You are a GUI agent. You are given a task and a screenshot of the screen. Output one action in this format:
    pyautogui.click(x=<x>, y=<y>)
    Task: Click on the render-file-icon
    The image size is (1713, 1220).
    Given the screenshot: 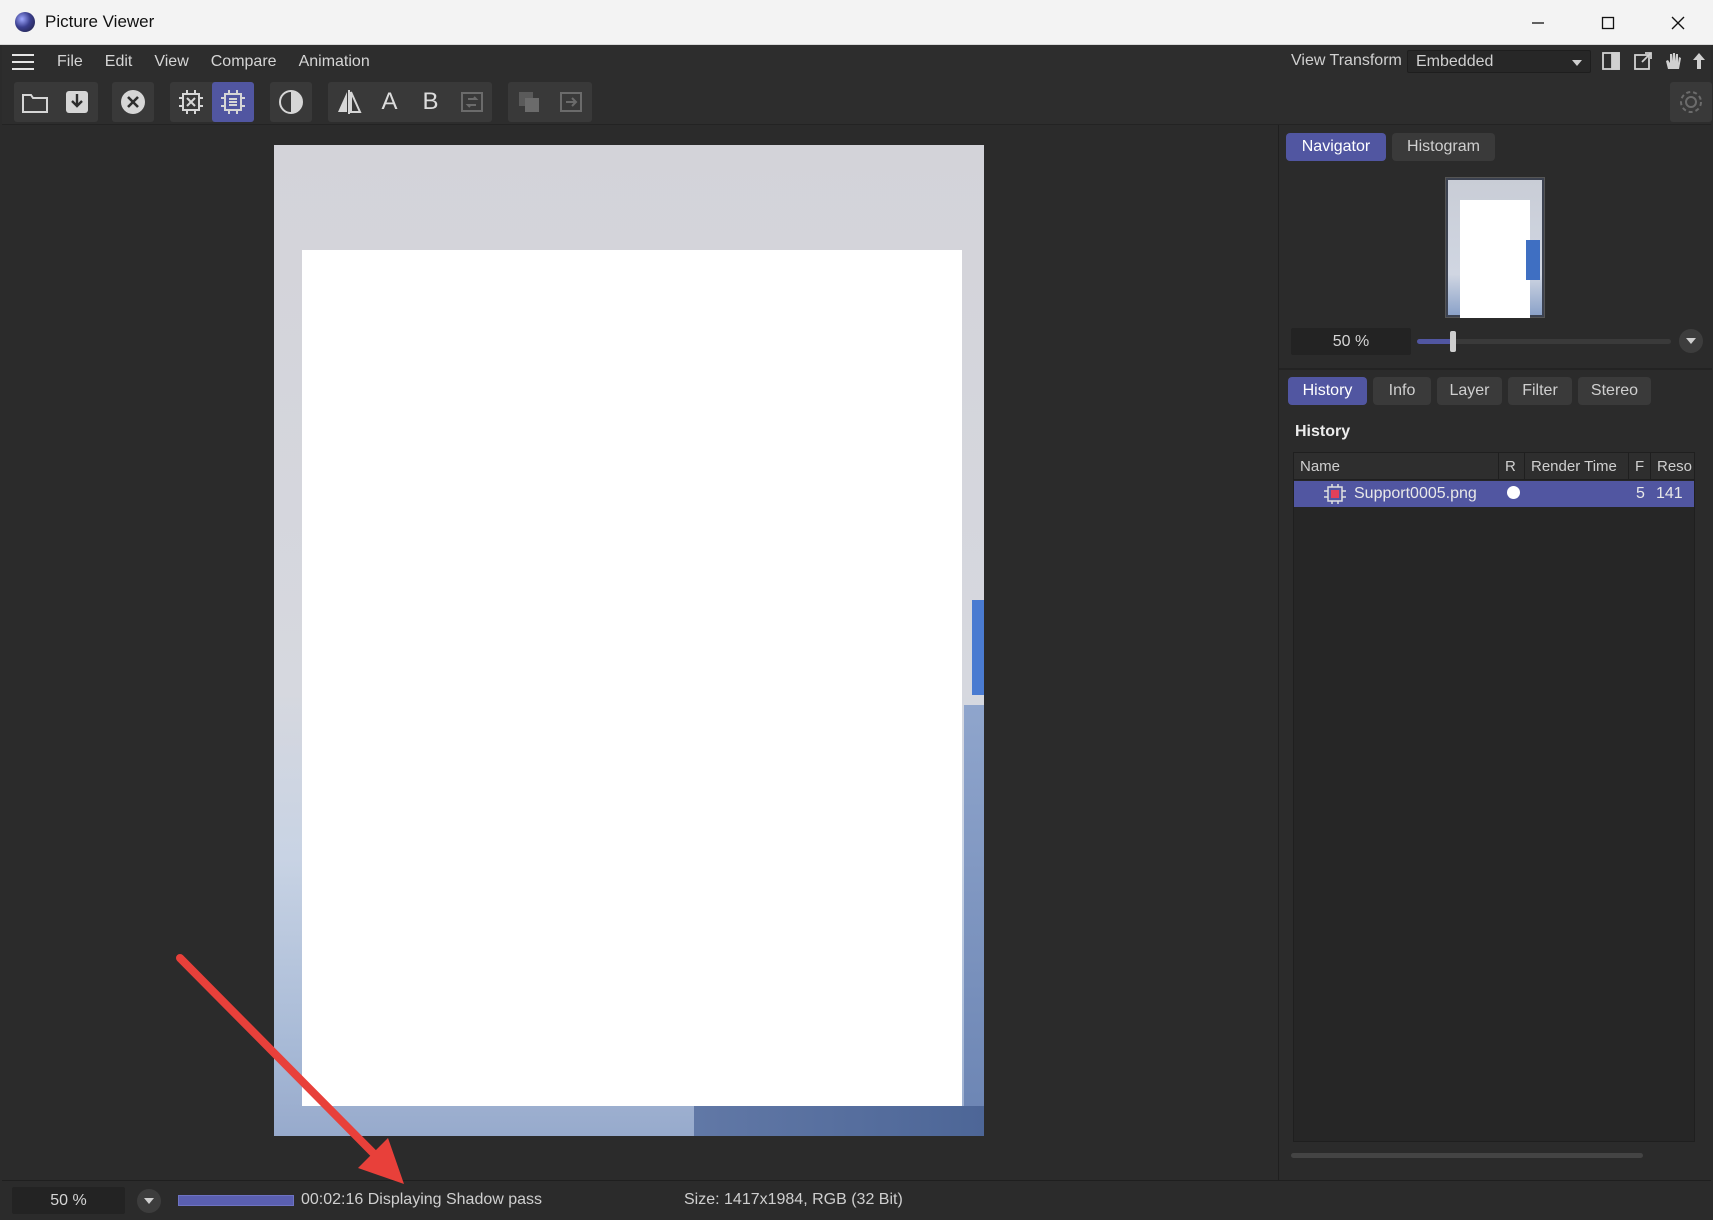 What is the action you would take?
    pyautogui.click(x=1335, y=494)
    